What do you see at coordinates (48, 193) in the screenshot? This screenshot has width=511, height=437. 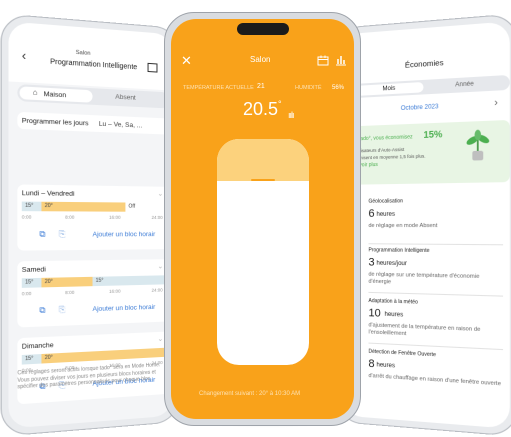 I see `day-label: Lundi – Vendredi` at bounding box center [48, 193].